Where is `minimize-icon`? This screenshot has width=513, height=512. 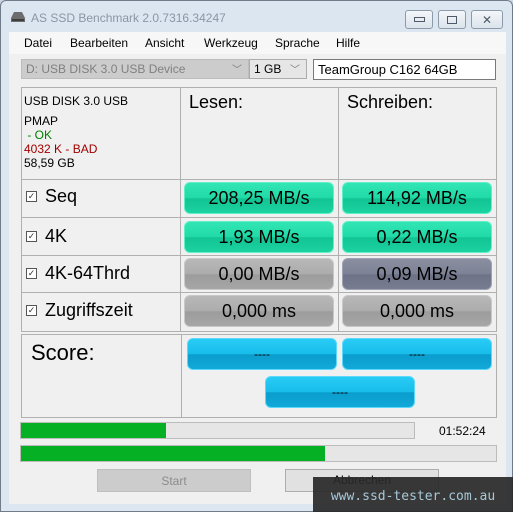
minimize-icon is located at coordinates (419, 19).